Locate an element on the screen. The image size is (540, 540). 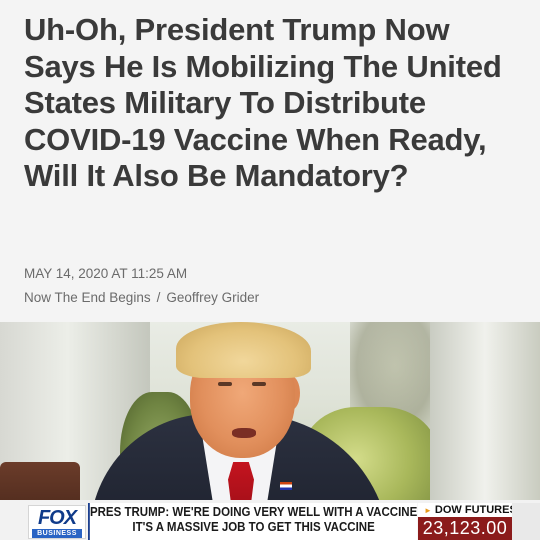
speaker-hair is located at coordinates (243, 350).